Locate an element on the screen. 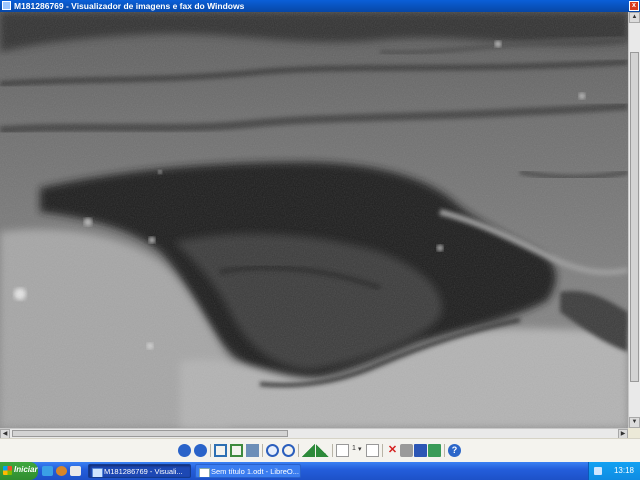 This screenshot has height=480, width=640. scroll-down-button: ▼ is located at coordinates (634, 422).